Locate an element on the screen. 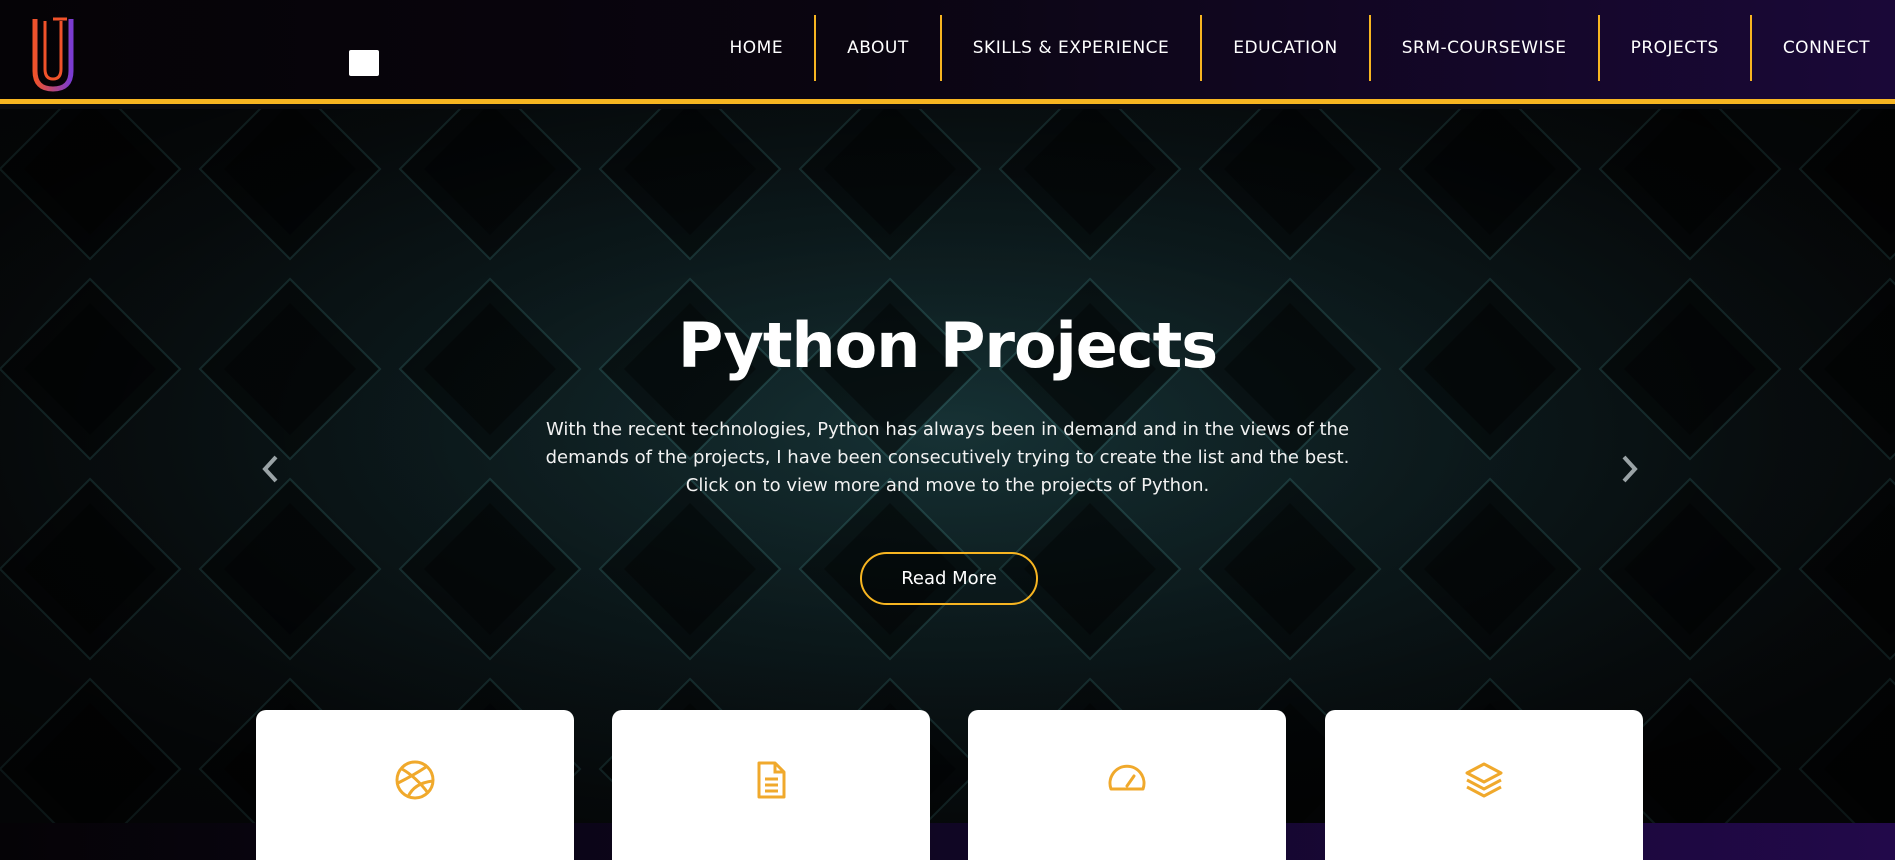  logo-icon is located at coordinates (53, 54).